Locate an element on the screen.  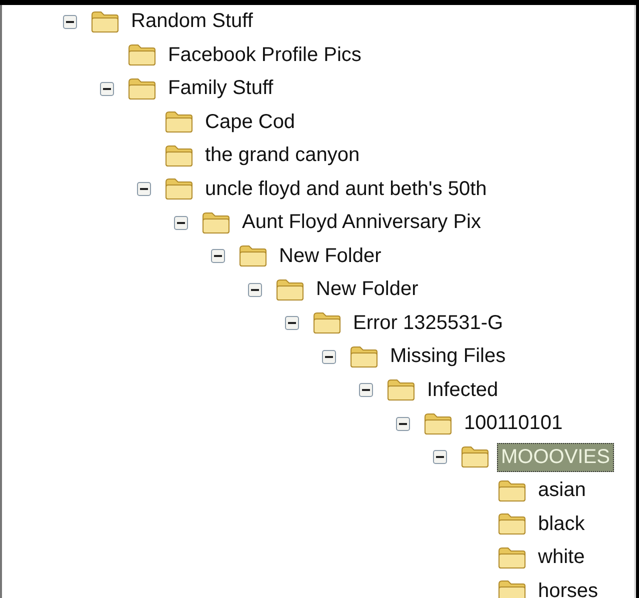
folder-item: Infected is located at coordinates (462, 390).